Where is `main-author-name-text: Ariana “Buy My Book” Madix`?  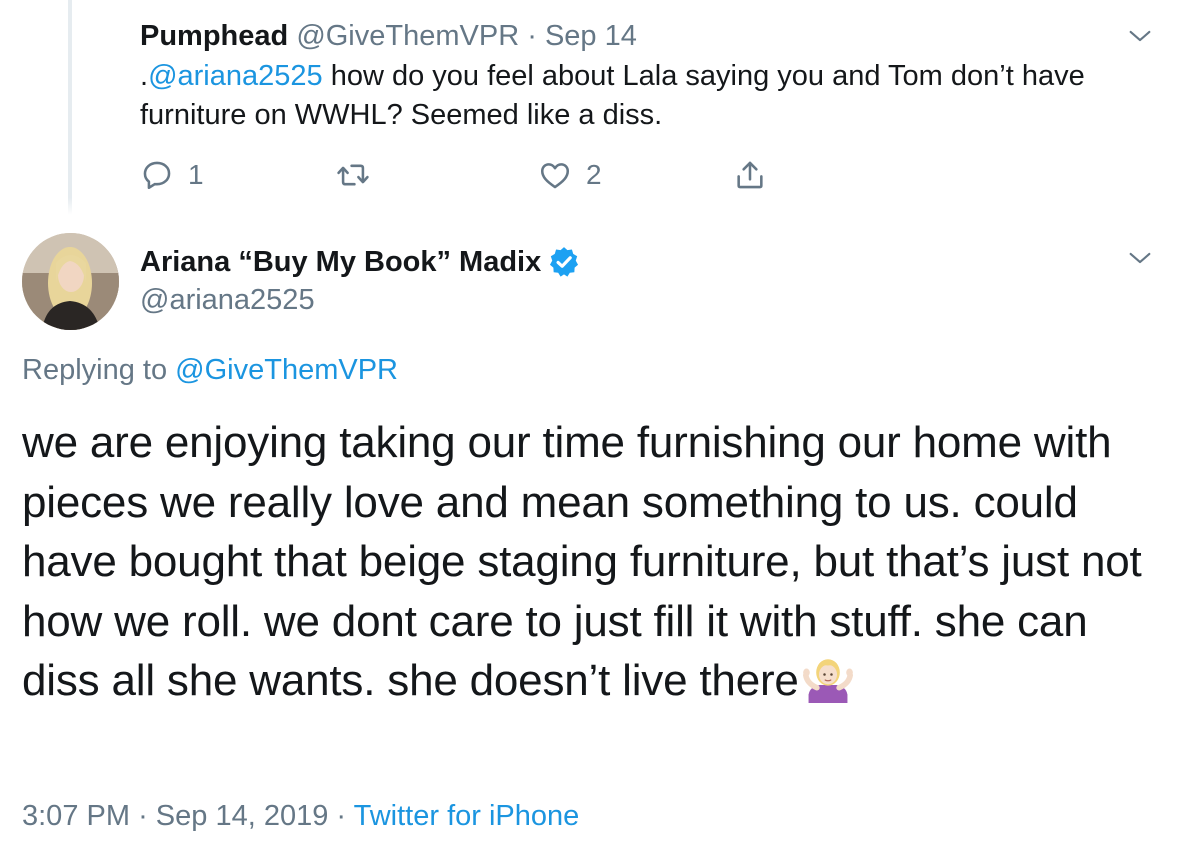 main-author-name-text: Ariana “Buy My Book” Madix is located at coordinates (341, 262).